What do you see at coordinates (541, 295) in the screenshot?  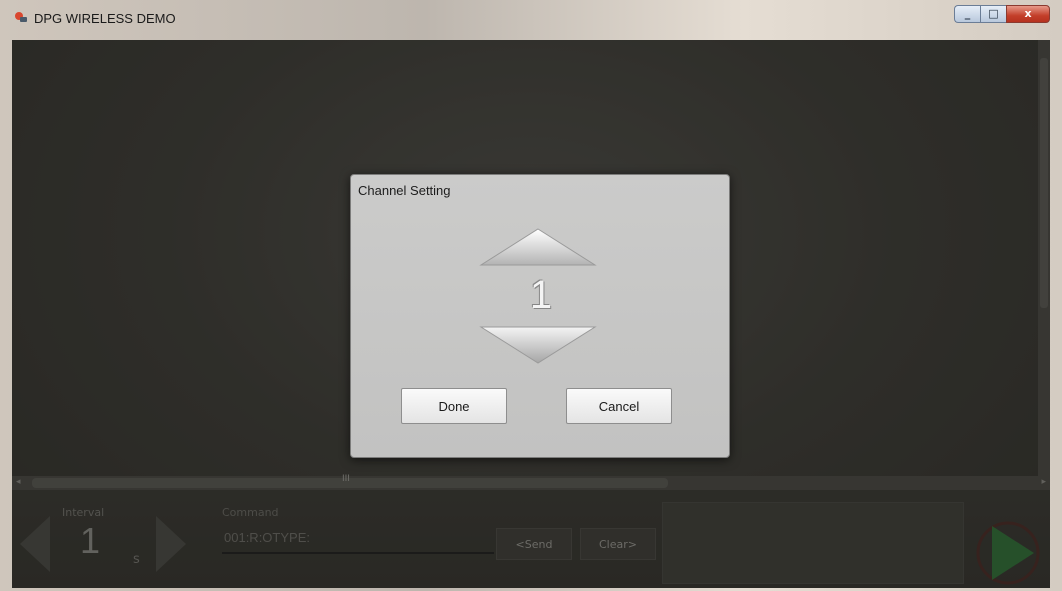 I see `channel-value: 1` at bounding box center [541, 295].